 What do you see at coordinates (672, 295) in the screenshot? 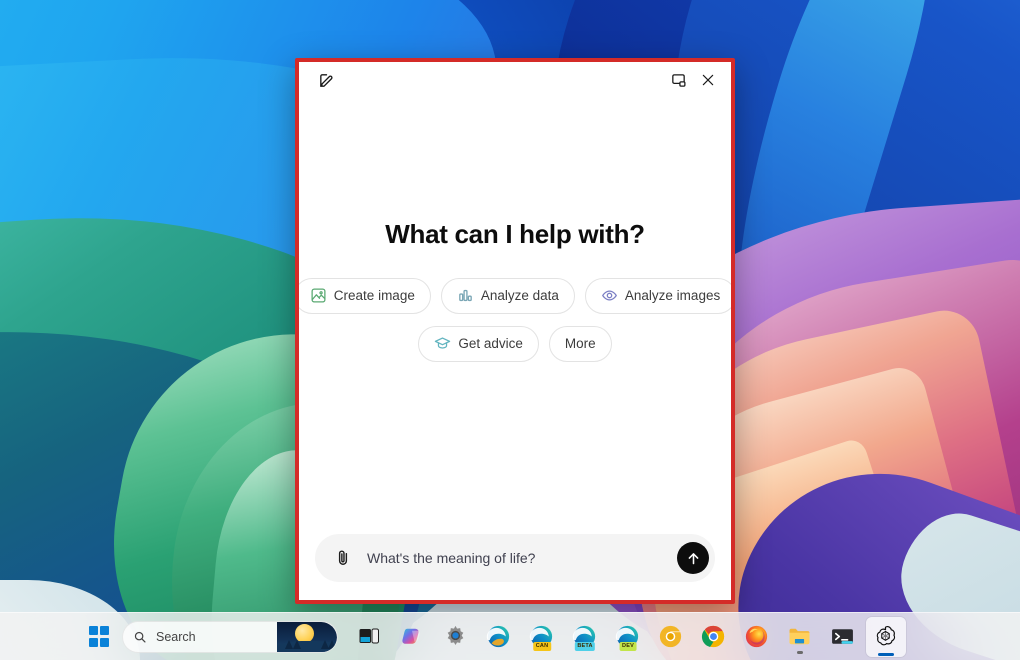
I see `suggestion-chip-label: Analyze images` at bounding box center [672, 295].